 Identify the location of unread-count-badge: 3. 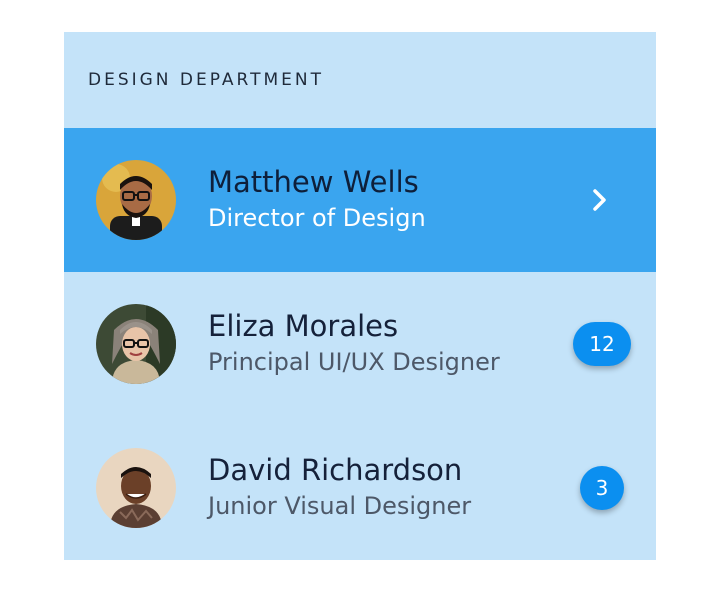
(602, 488).